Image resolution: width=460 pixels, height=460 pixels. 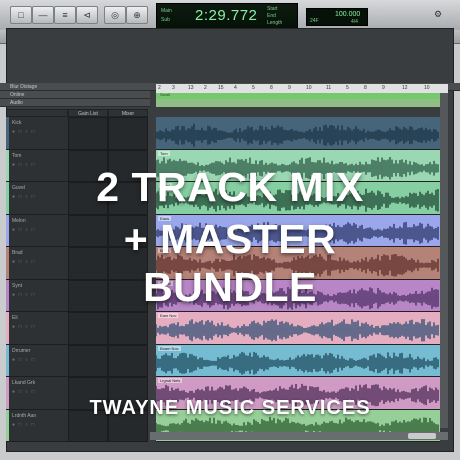 I want to click on counter-start-label: Start, so click(x=272, y=9).